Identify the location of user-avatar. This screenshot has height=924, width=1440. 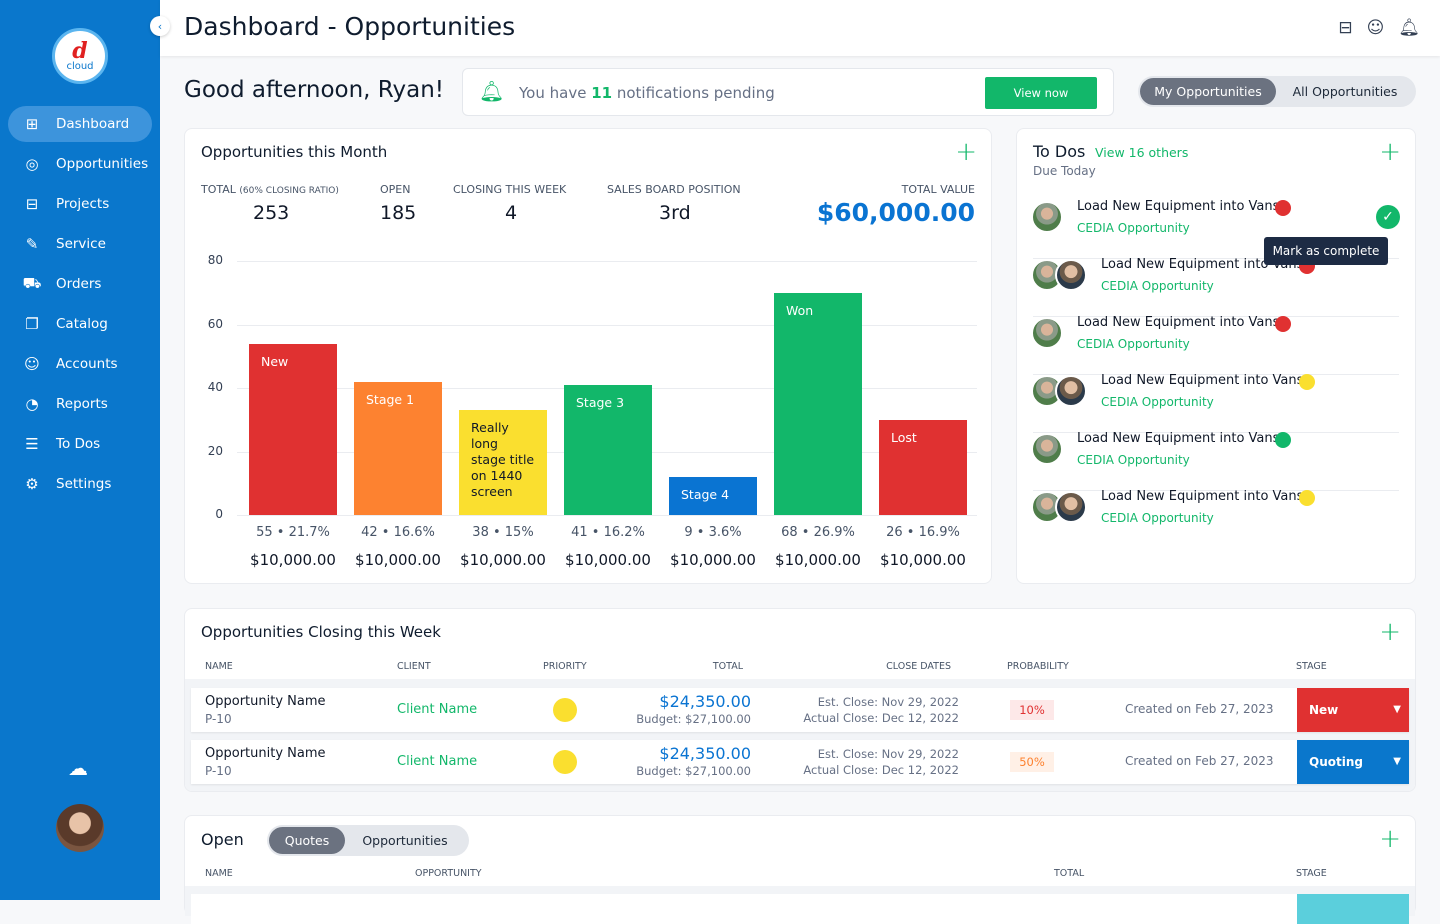
(80, 828).